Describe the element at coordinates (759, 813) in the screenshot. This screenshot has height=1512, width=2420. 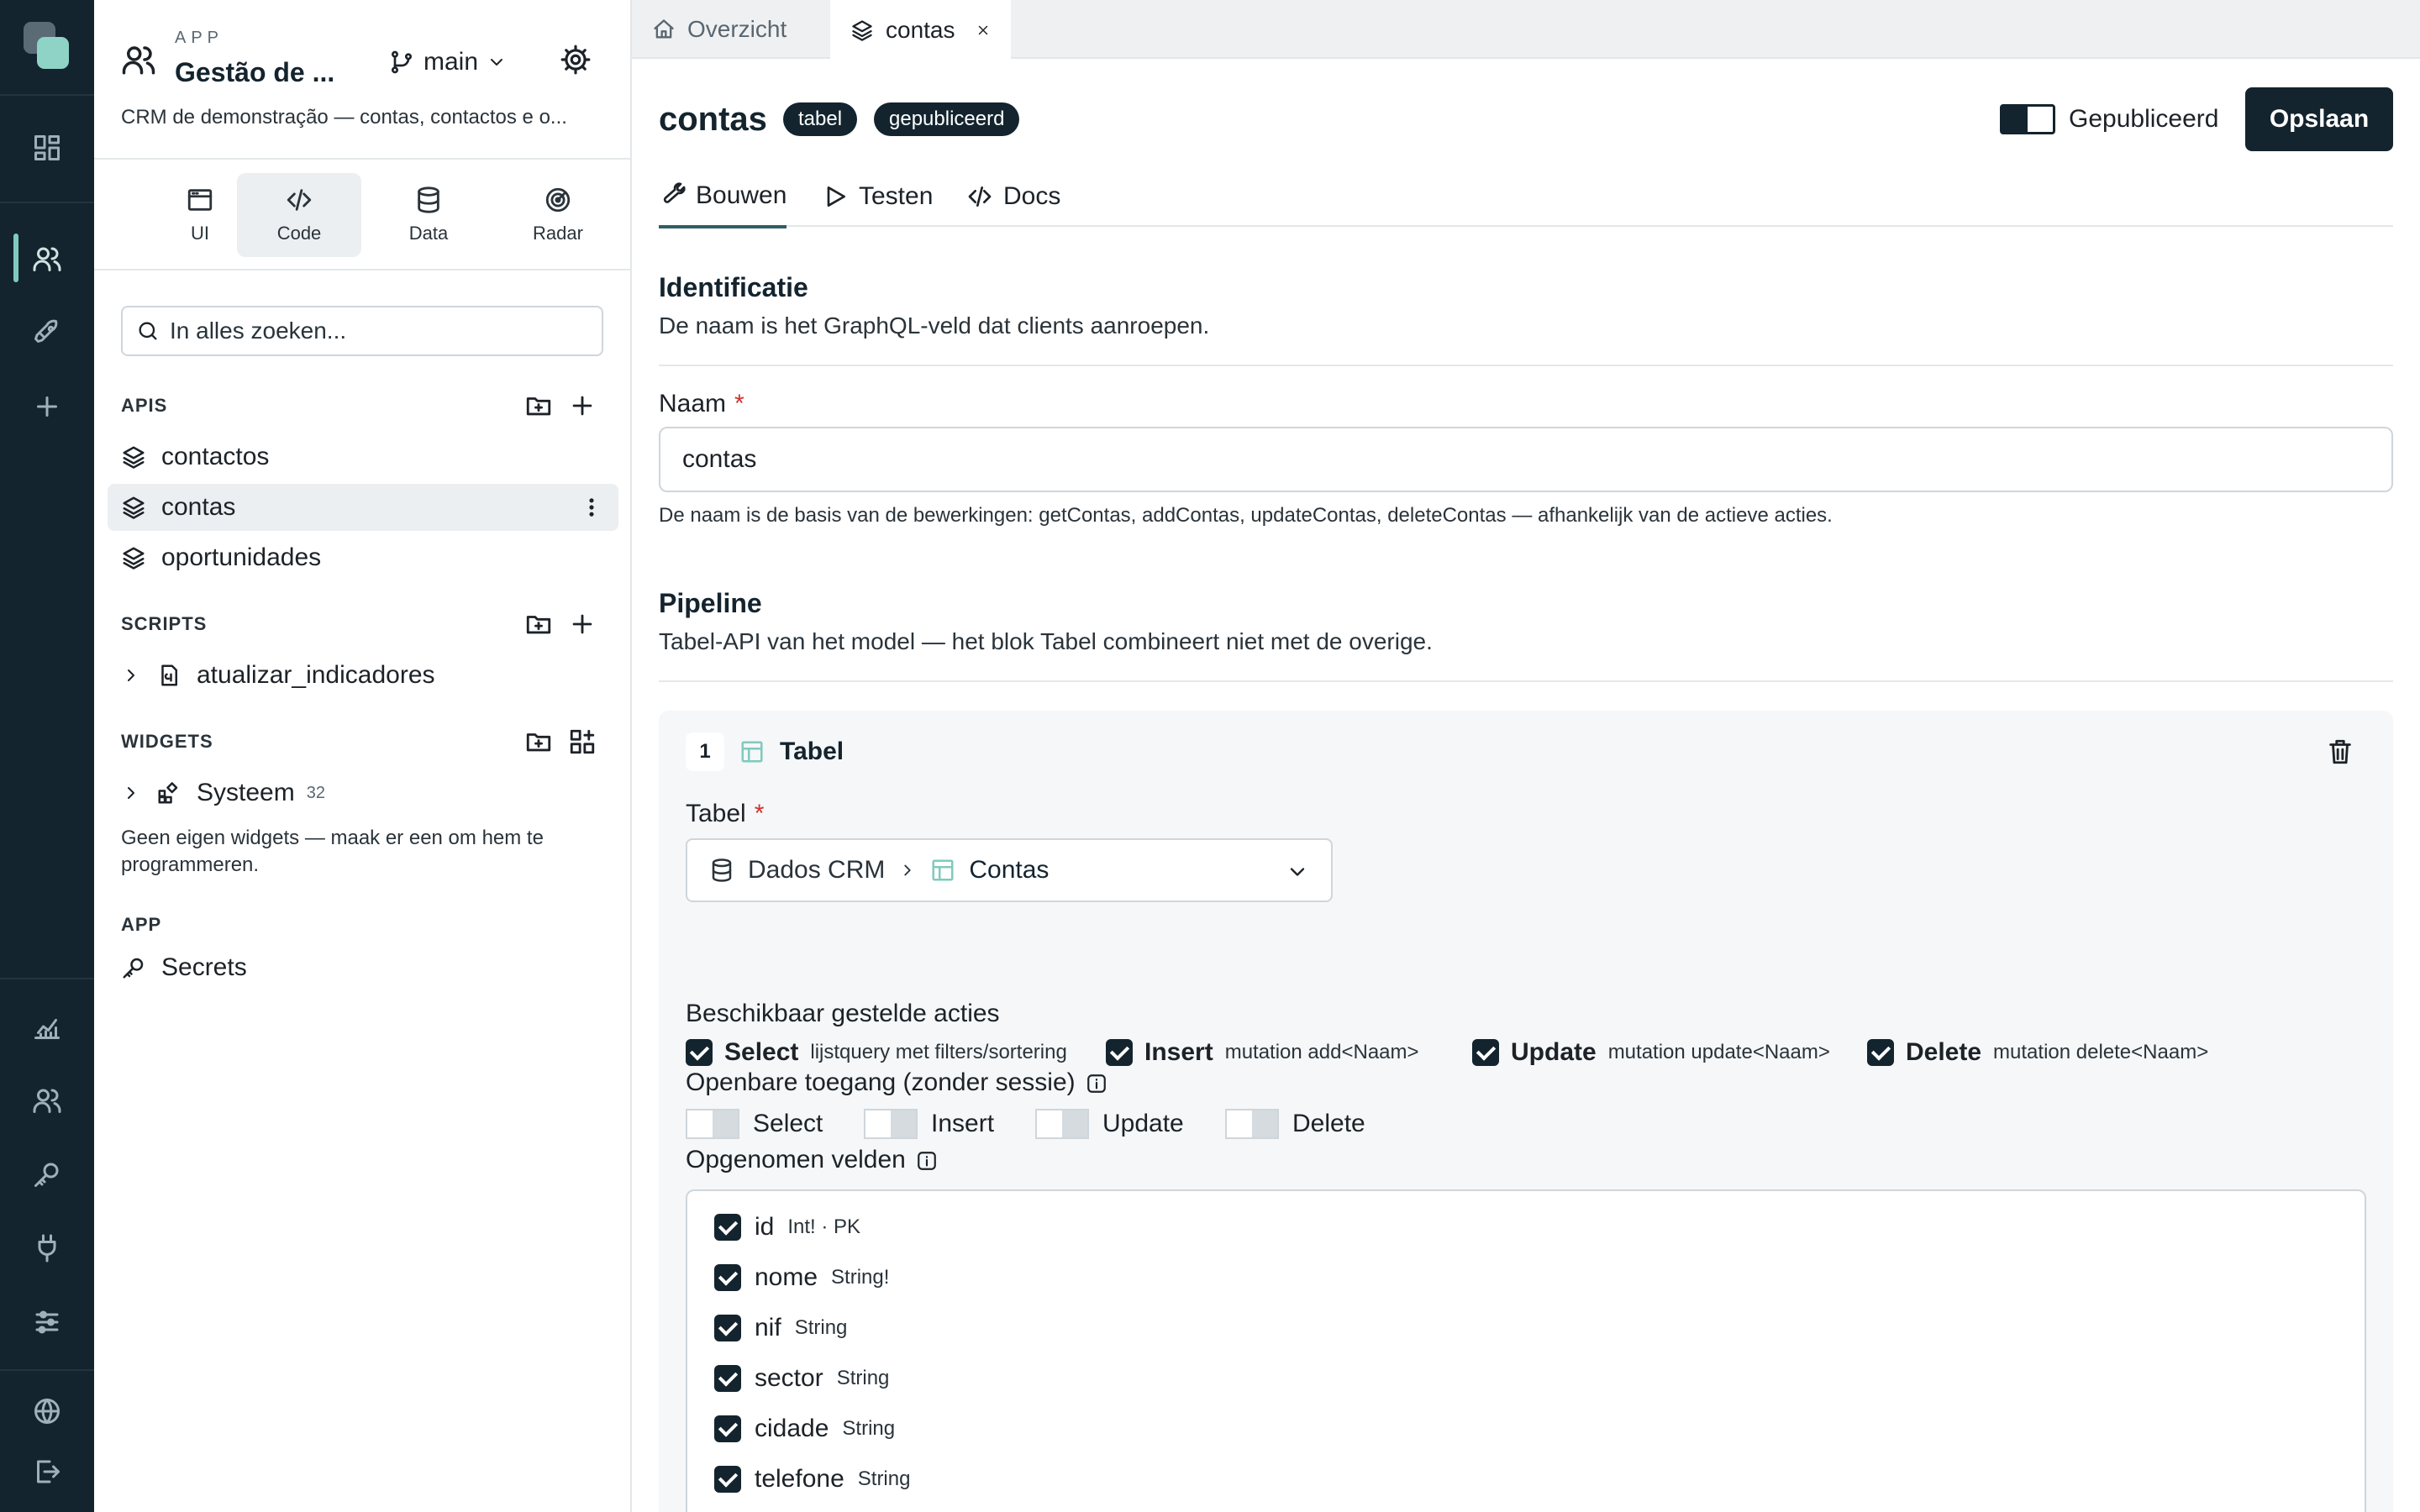
I see `required-marker: *` at that location.